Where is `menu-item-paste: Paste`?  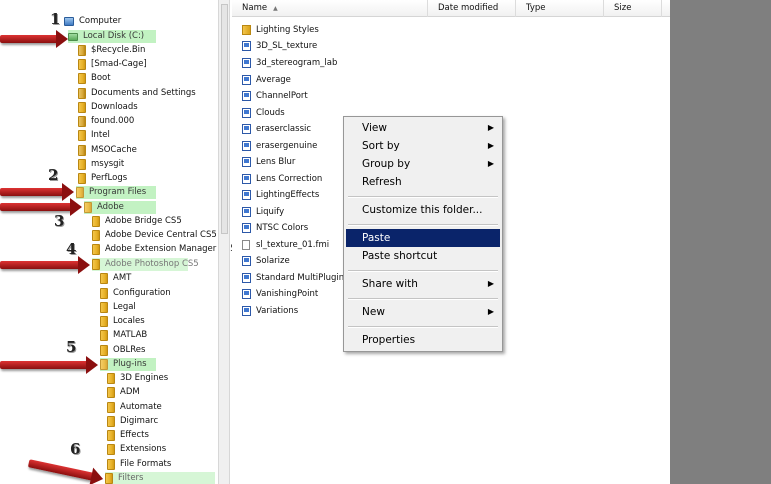 menu-item-paste: Paste is located at coordinates (423, 238).